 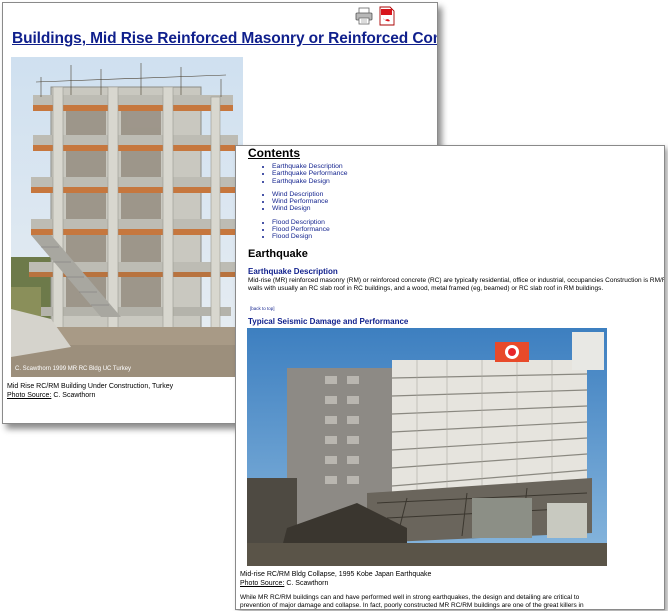 What do you see at coordinates (310, 229) in the screenshot?
I see `toc-flood-performance: Flood Performance` at bounding box center [310, 229].